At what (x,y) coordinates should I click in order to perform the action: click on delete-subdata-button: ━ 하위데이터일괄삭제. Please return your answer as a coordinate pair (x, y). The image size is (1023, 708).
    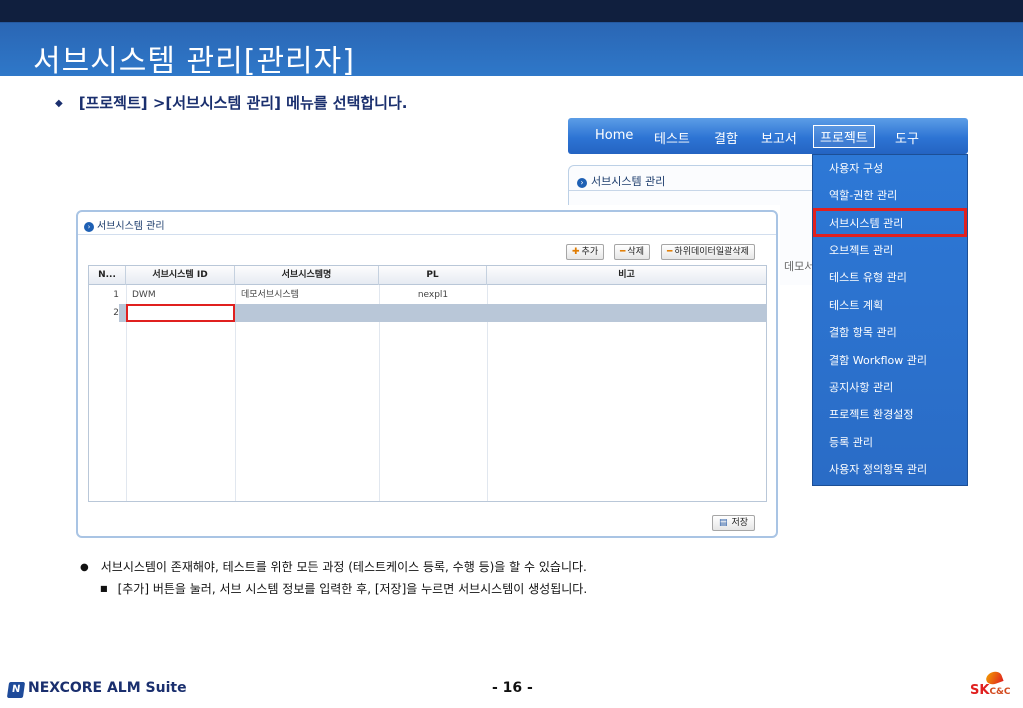
    Looking at the image, I should click on (708, 252).